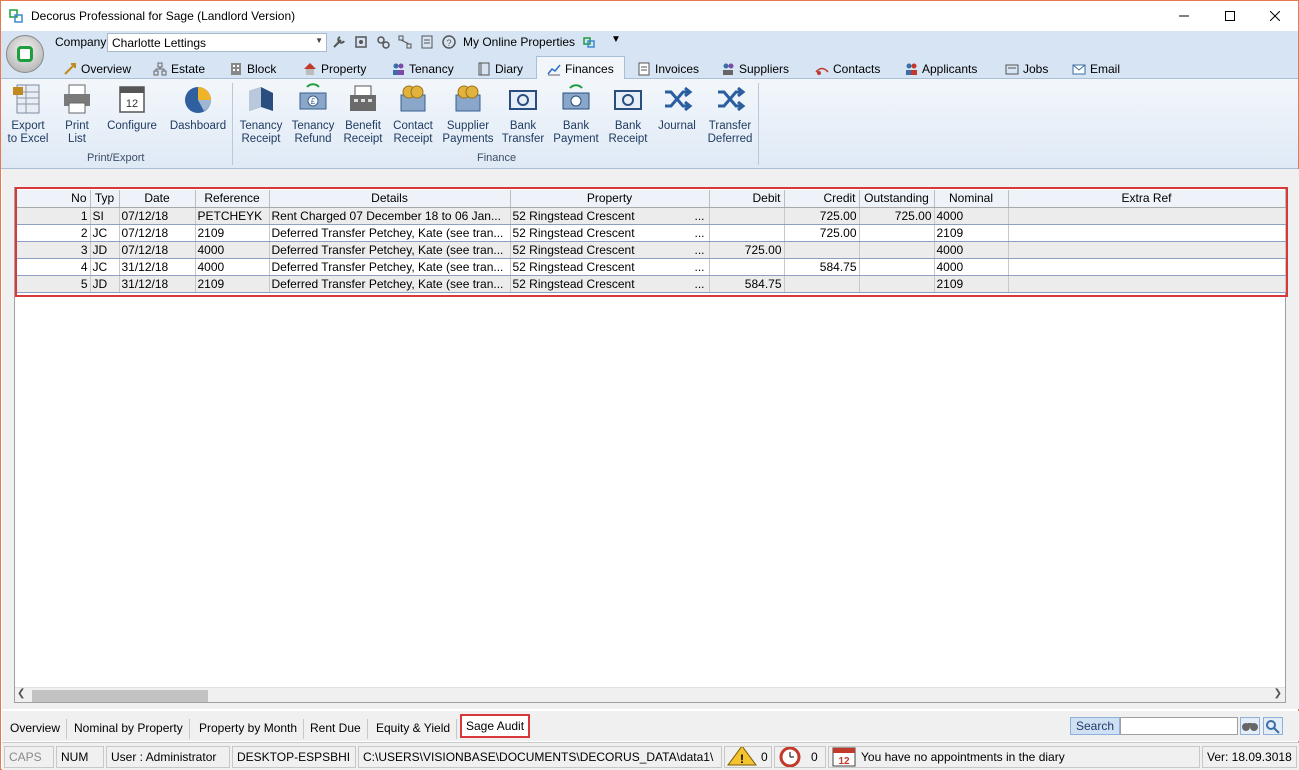  Describe the element at coordinates (897, 250) in the screenshot. I see `cell-outstanding` at that location.